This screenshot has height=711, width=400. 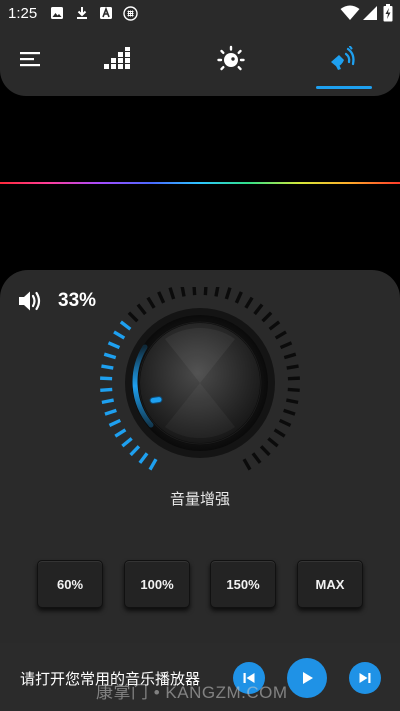 I want to click on tab-volume-boost, so click(x=344, y=59).